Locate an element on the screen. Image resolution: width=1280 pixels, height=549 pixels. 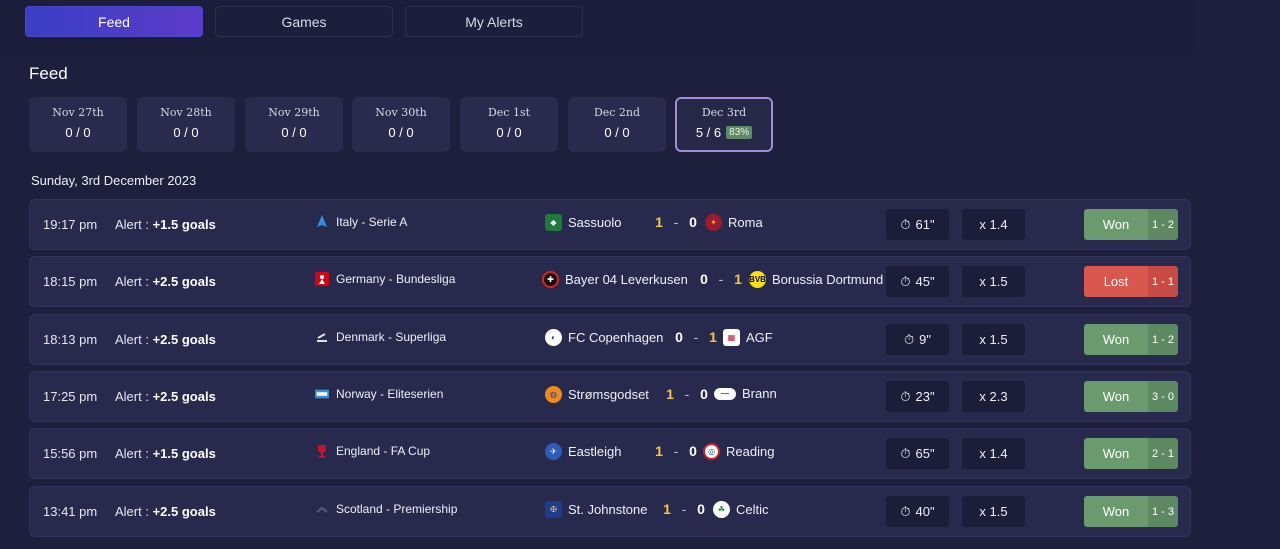
league-name: Denmark - Superliga is located at coordinates (391, 337).